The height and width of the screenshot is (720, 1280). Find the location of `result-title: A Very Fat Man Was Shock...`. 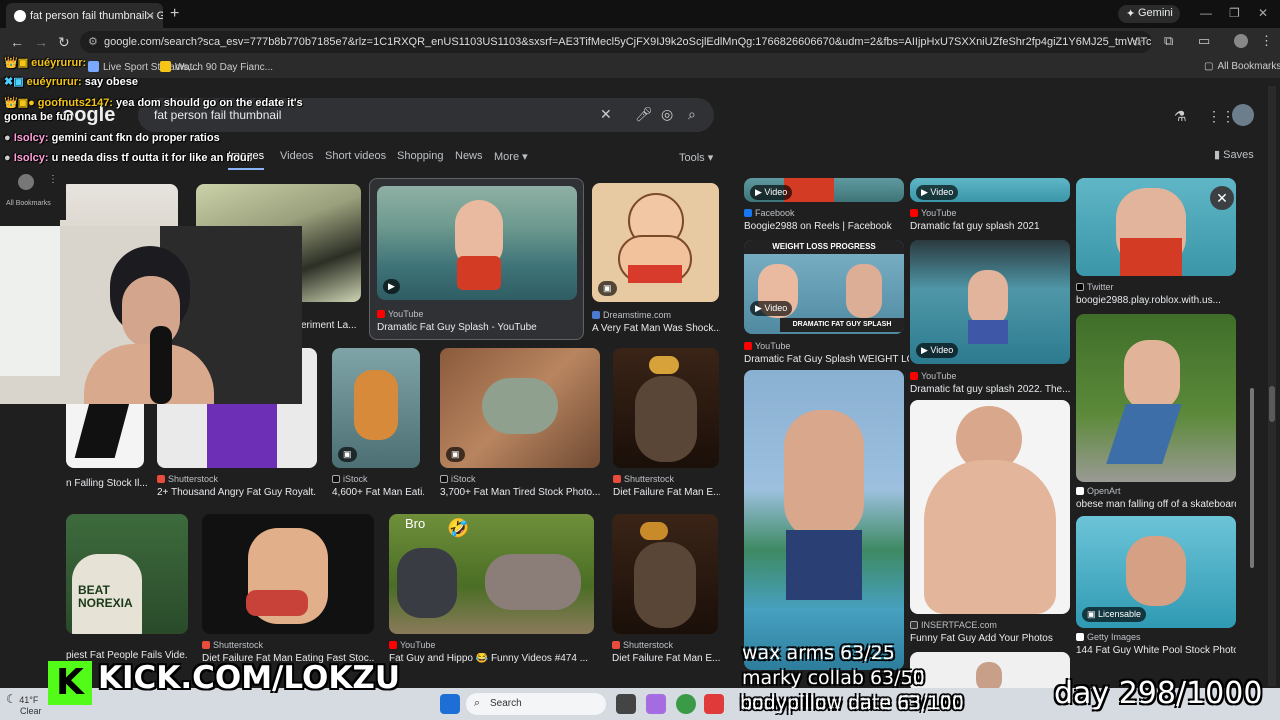

result-title: A Very Fat Man Was Shock... is located at coordinates (656, 328).